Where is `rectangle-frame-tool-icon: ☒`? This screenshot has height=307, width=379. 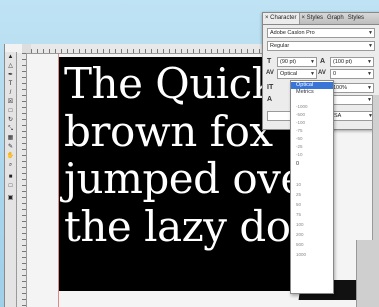 rectangle-frame-tool-icon: ☒ is located at coordinates (10, 102).